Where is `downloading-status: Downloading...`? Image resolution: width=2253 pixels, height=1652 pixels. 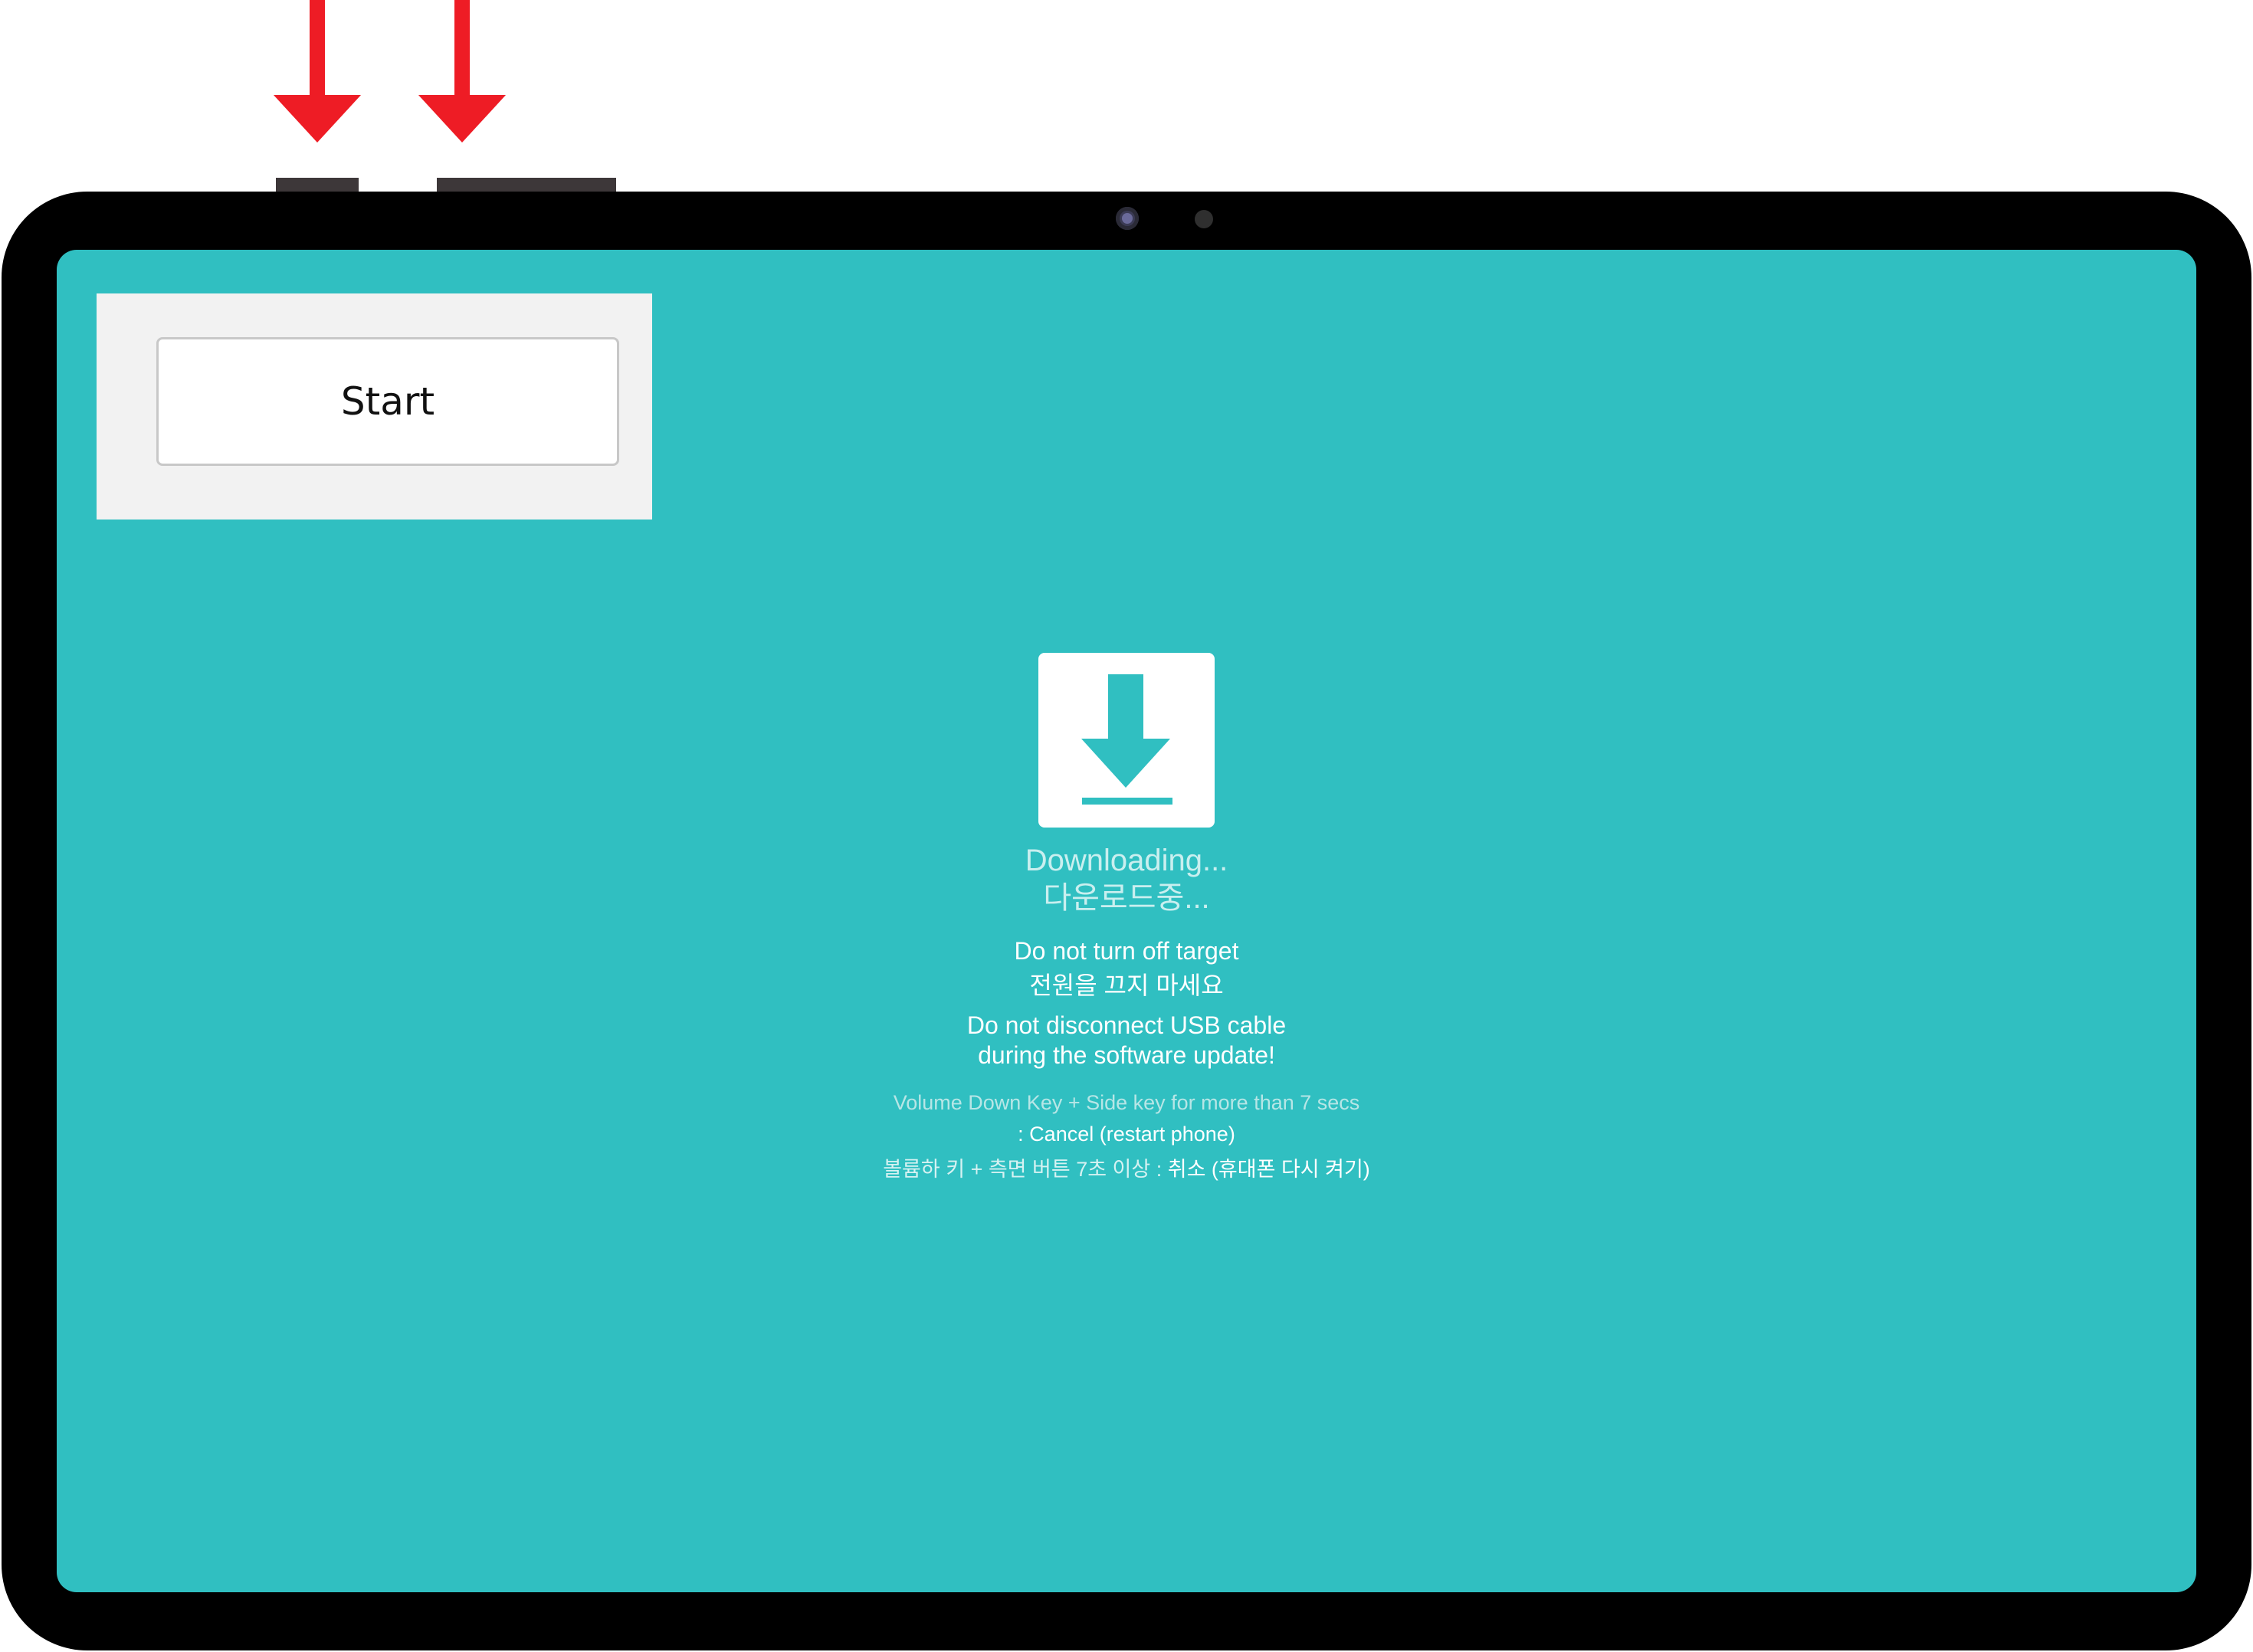
downloading-status: Downloading... is located at coordinates (1126, 861).